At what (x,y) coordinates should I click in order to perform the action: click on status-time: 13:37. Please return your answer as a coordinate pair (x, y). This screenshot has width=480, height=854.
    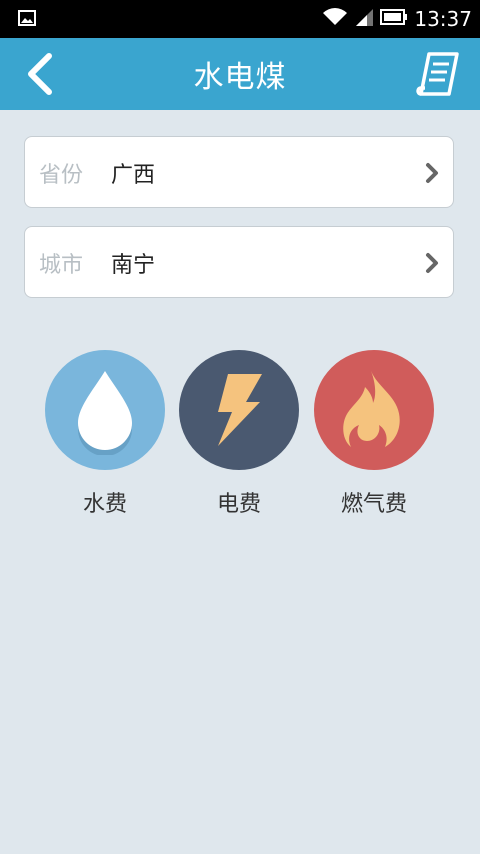
    Looking at the image, I should click on (443, 19).